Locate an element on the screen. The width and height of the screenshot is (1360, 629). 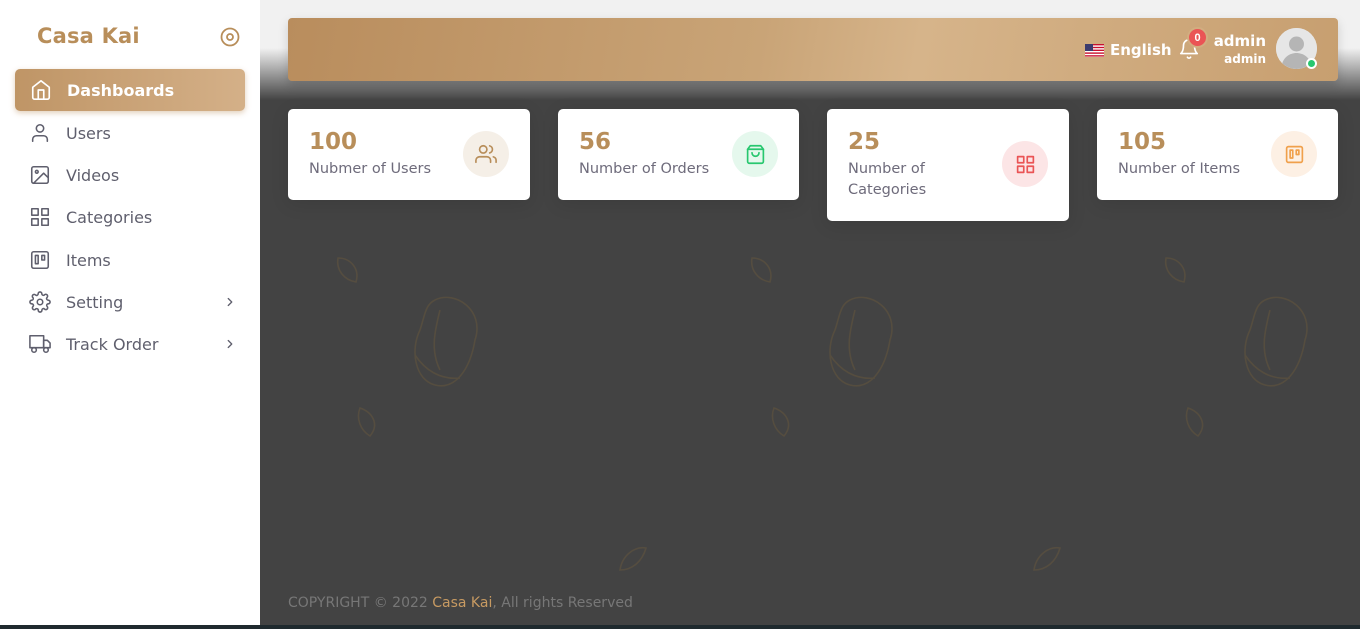
sidebar-item-label: Setting is located at coordinates (95, 302).